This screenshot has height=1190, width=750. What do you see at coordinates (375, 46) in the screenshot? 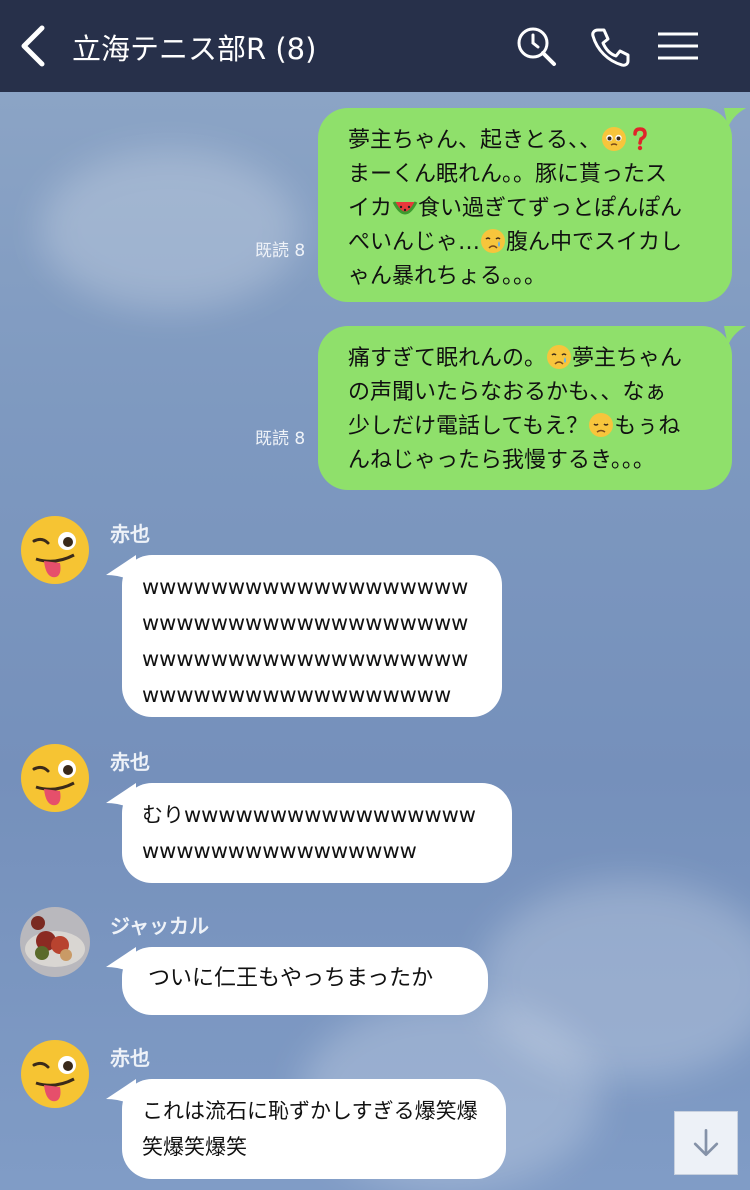
I see `chat-header: 立海テニス部R (8)` at bounding box center [375, 46].